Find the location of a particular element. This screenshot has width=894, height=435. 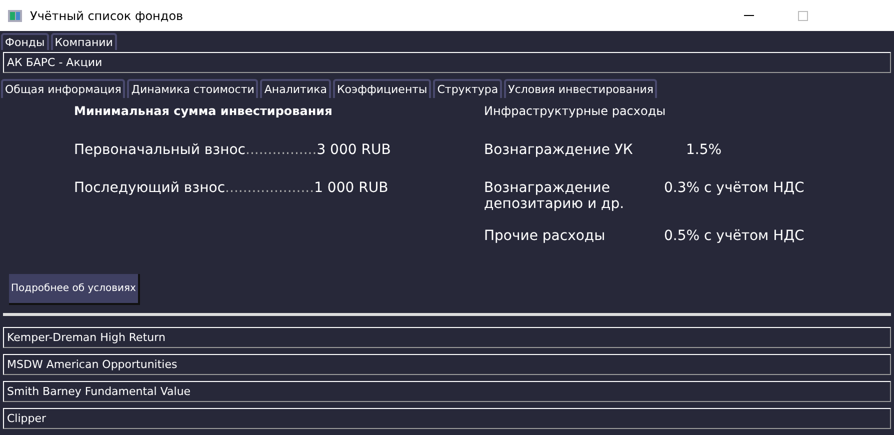

tab: Условия инвестирования is located at coordinates (581, 88).